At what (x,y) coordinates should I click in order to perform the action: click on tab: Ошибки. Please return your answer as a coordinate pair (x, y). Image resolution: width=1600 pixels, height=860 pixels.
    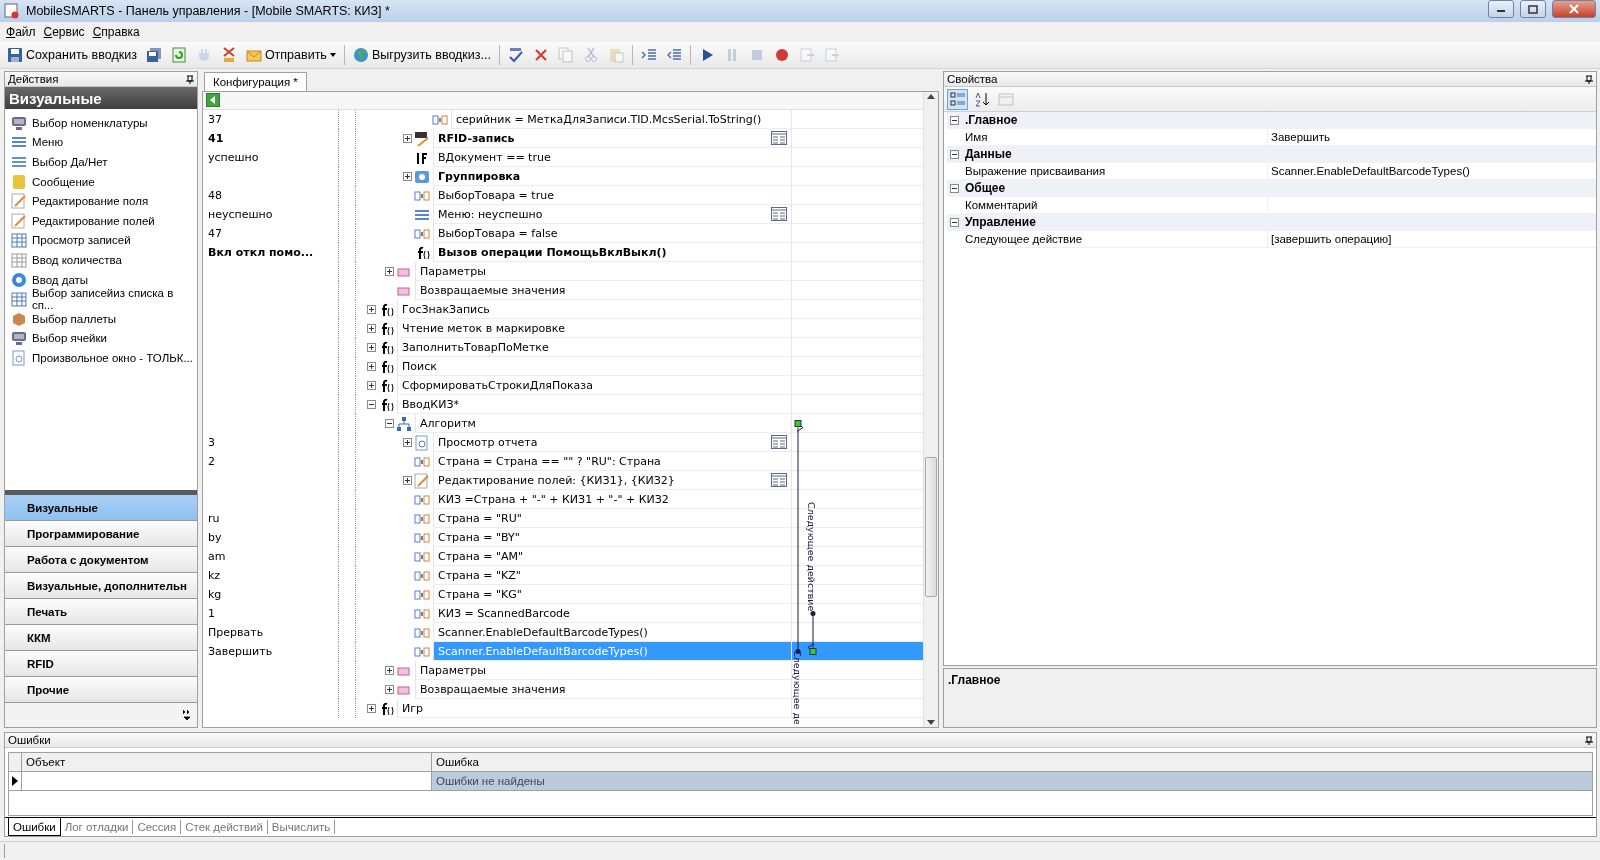
    Looking at the image, I should click on (34, 827).